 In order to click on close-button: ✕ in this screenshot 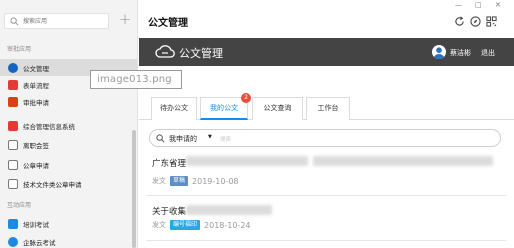, I will do `click(498, 5)`.